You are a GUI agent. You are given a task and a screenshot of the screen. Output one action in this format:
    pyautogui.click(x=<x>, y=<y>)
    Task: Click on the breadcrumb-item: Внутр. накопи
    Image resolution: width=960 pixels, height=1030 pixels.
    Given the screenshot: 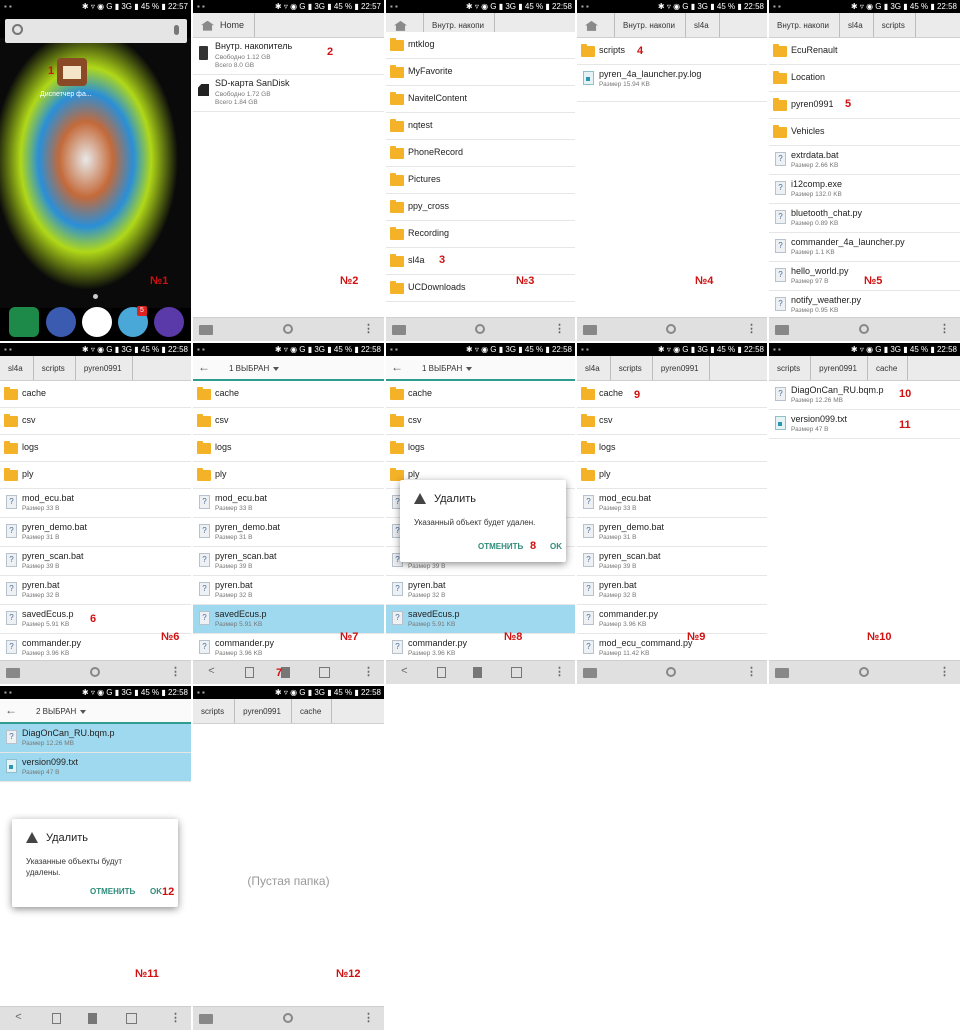 What is the action you would take?
    pyautogui.click(x=805, y=25)
    